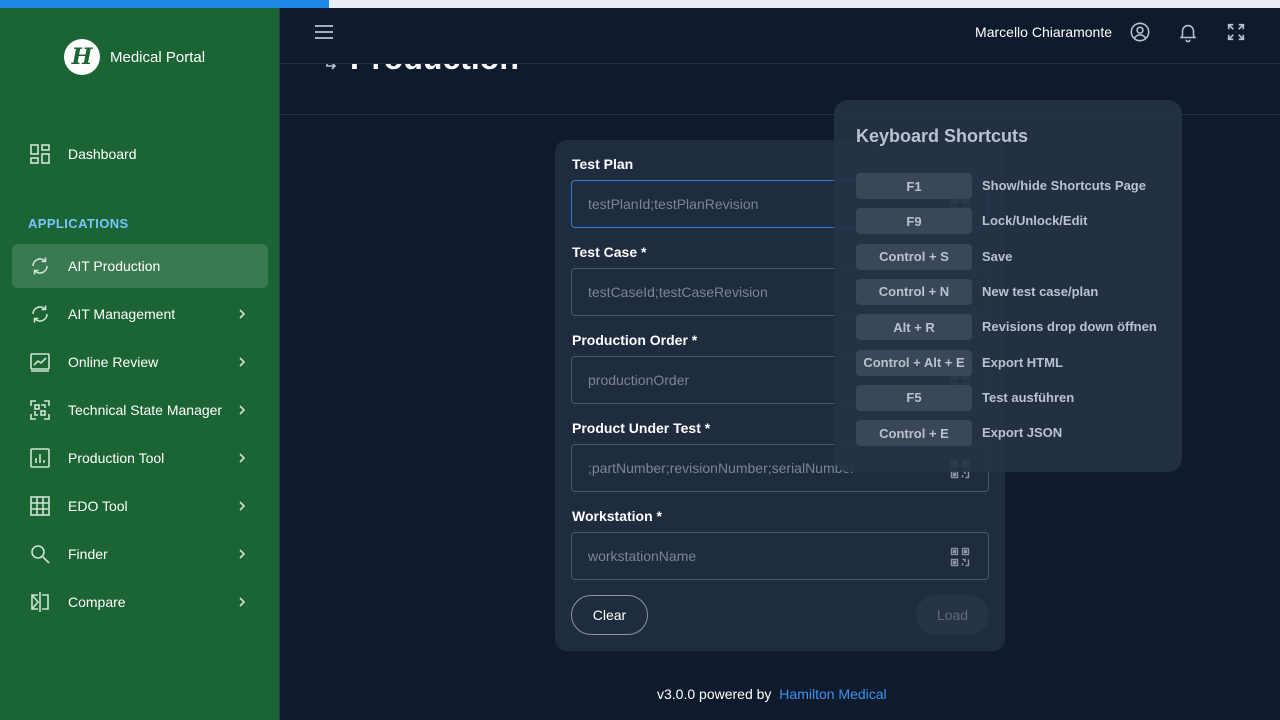 The image size is (1280, 720). I want to click on footer-version-text: v3.0.0 powered by, so click(714, 694).